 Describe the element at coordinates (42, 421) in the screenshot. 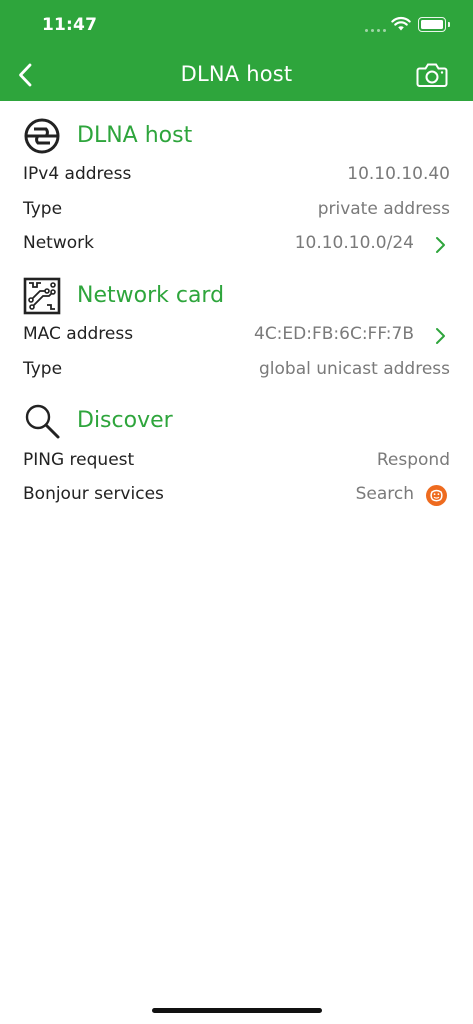

I see `magnifier-icon` at that location.